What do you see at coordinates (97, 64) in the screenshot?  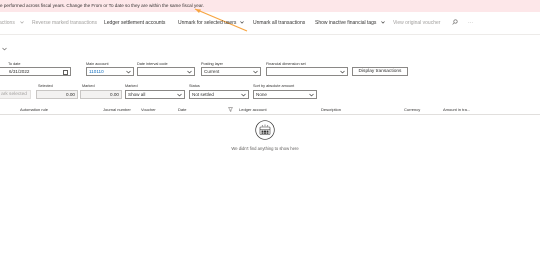 I see `main-account-label: Main account` at bounding box center [97, 64].